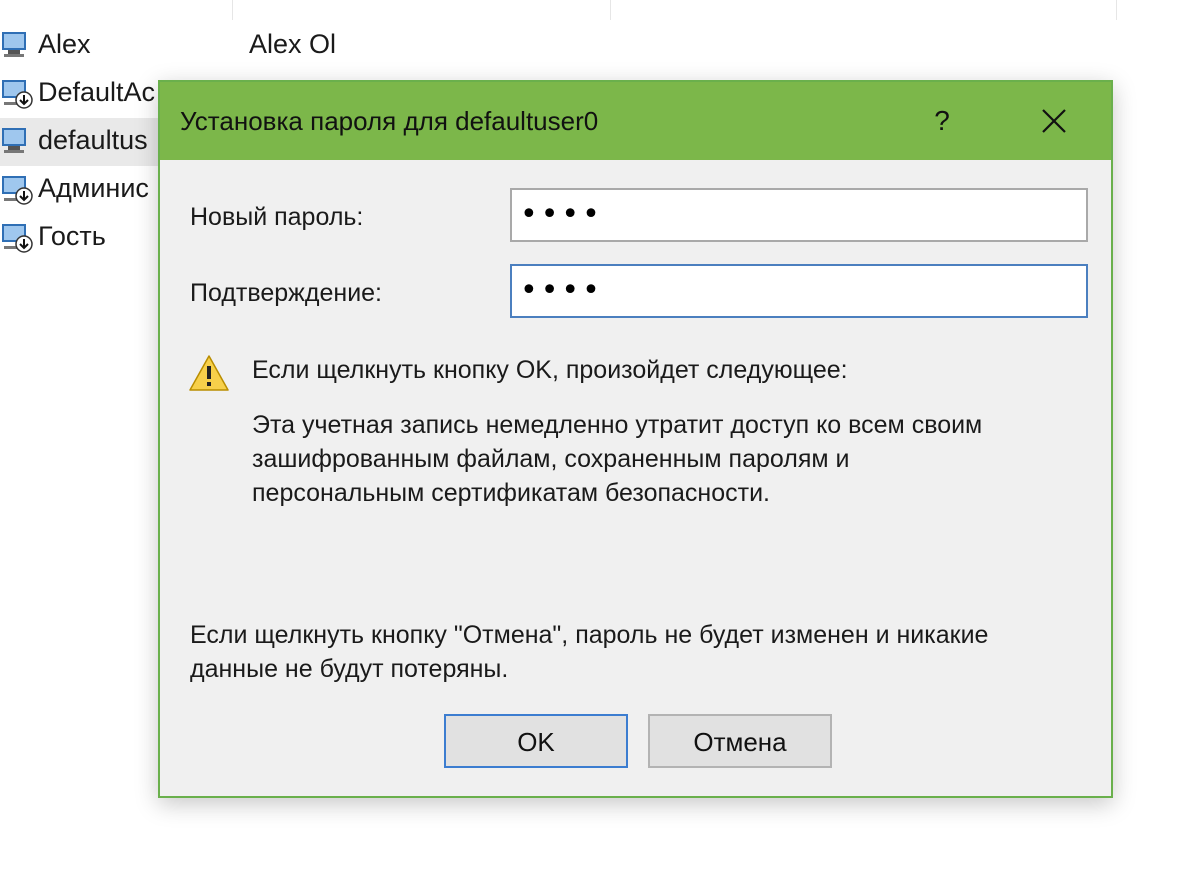  What do you see at coordinates (799, 291) in the screenshot?
I see `confirm-password-field: ••••` at bounding box center [799, 291].